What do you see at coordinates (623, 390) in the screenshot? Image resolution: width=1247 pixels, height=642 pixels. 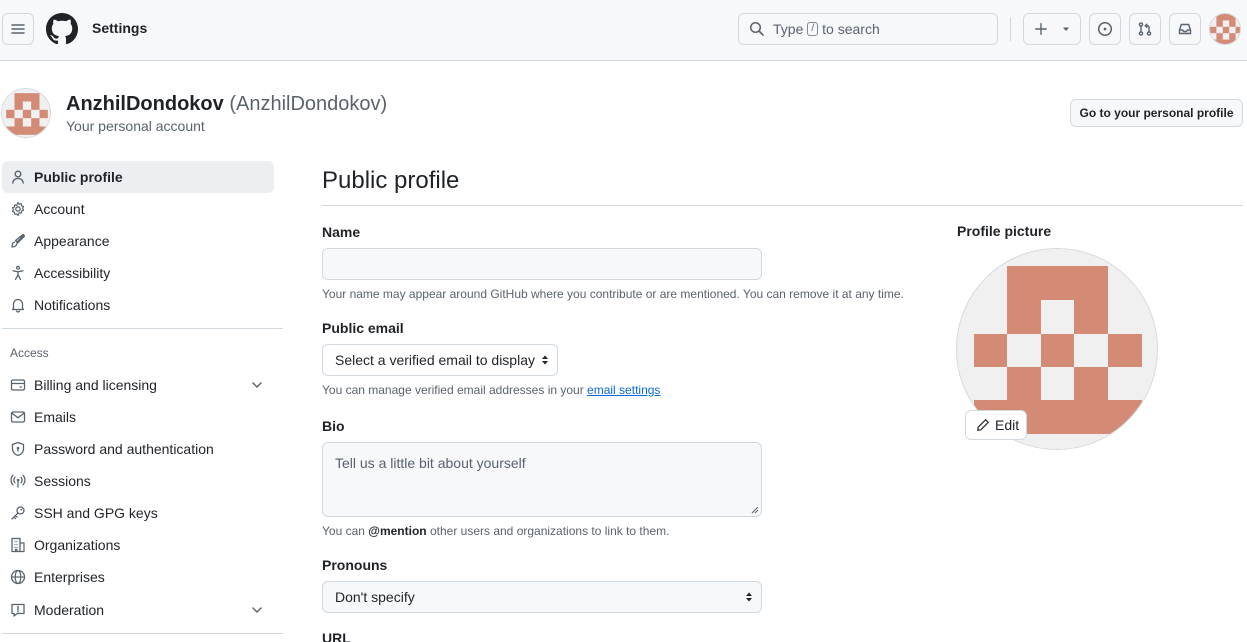 I see `email-settings-link: email settings` at bounding box center [623, 390].